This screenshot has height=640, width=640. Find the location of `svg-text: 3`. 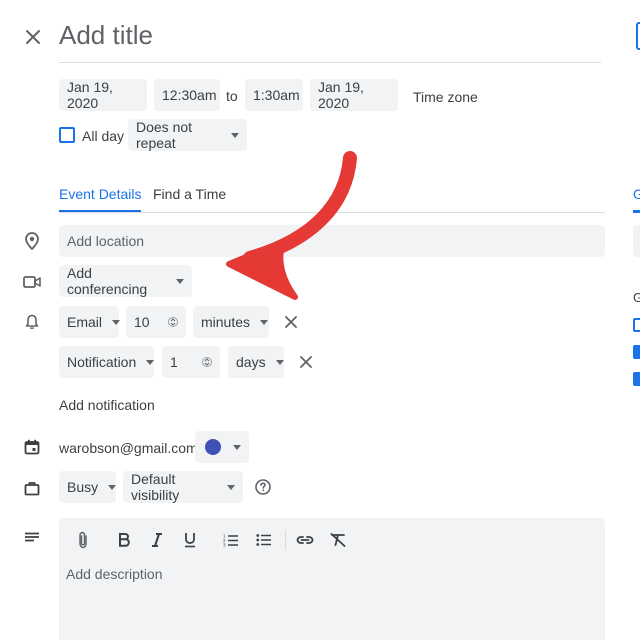

svg-text: 3 is located at coordinates (224, 545).